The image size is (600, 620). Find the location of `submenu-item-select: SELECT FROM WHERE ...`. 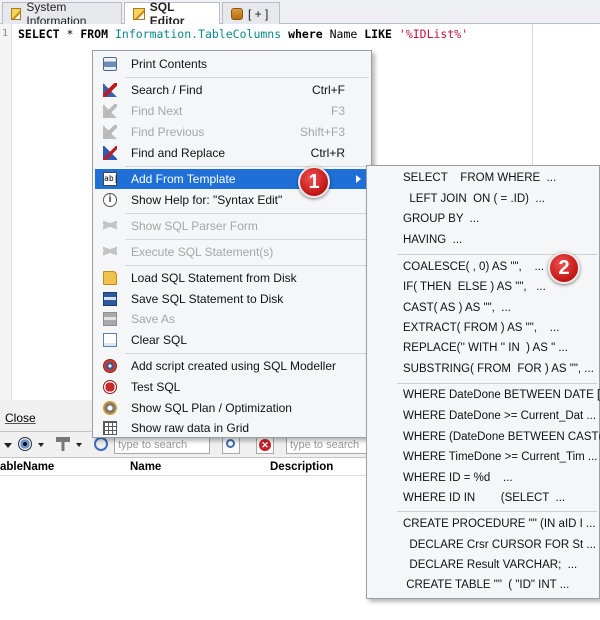

submenu-item-select: SELECT FROM WHERE ... is located at coordinates (479, 178).